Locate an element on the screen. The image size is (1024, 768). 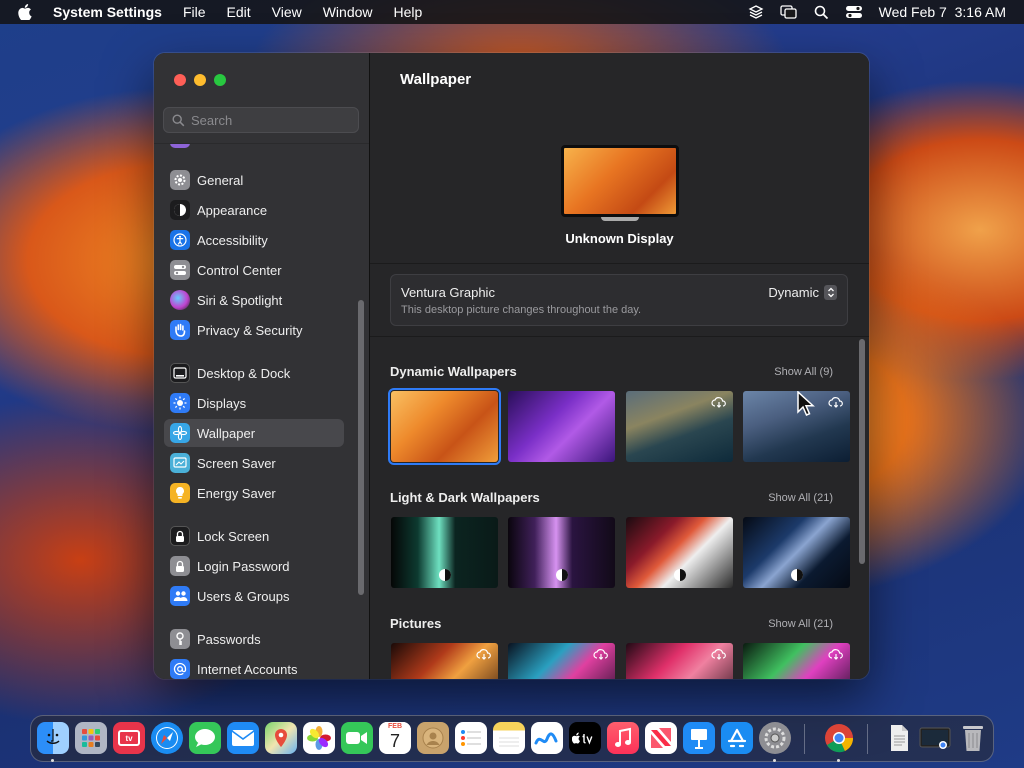
sidebar-item-login-password: Login Password is located at coordinates (254, 566).